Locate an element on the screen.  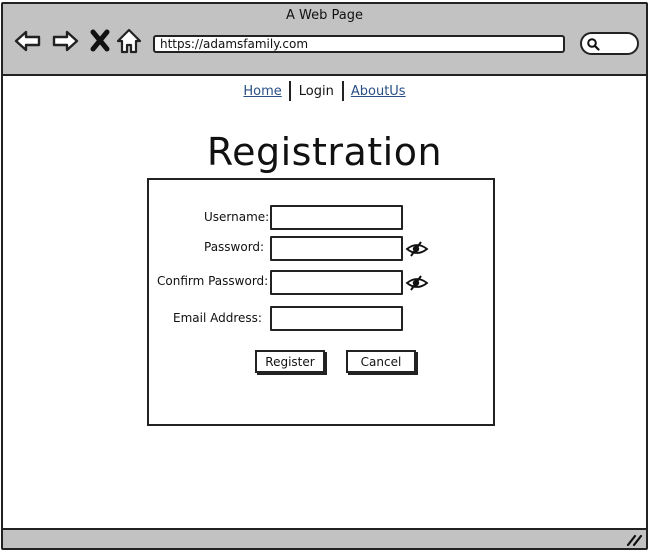
resize-grip-icon is located at coordinates (634, 539).